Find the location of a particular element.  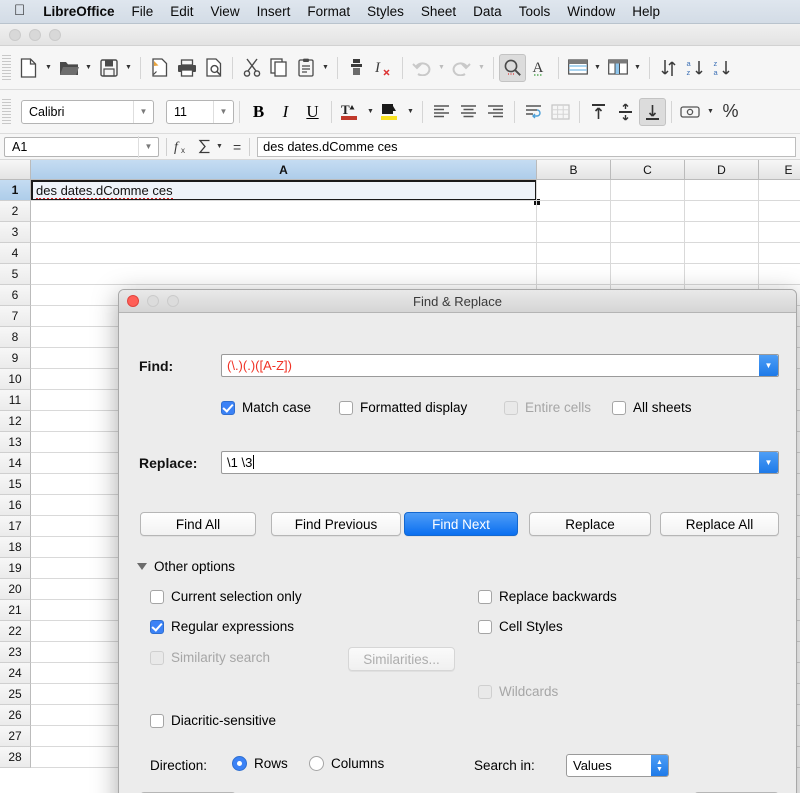

checkbox-diacritic-sensitive: Diacritic-sensitive is located at coordinates (213, 720).